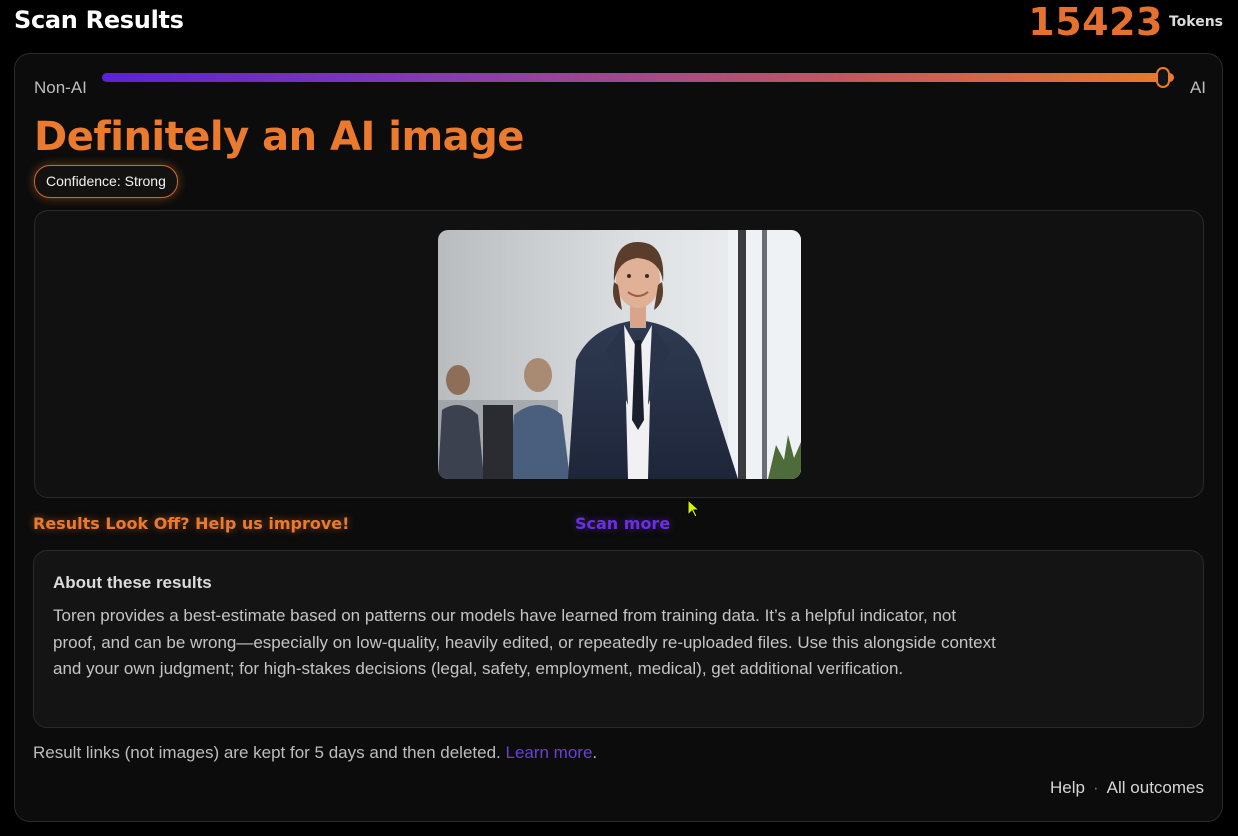 This screenshot has height=836, width=1238. Describe the element at coordinates (60, 87) in the screenshot. I see `scale-label-non-ai: Non-AI` at that location.